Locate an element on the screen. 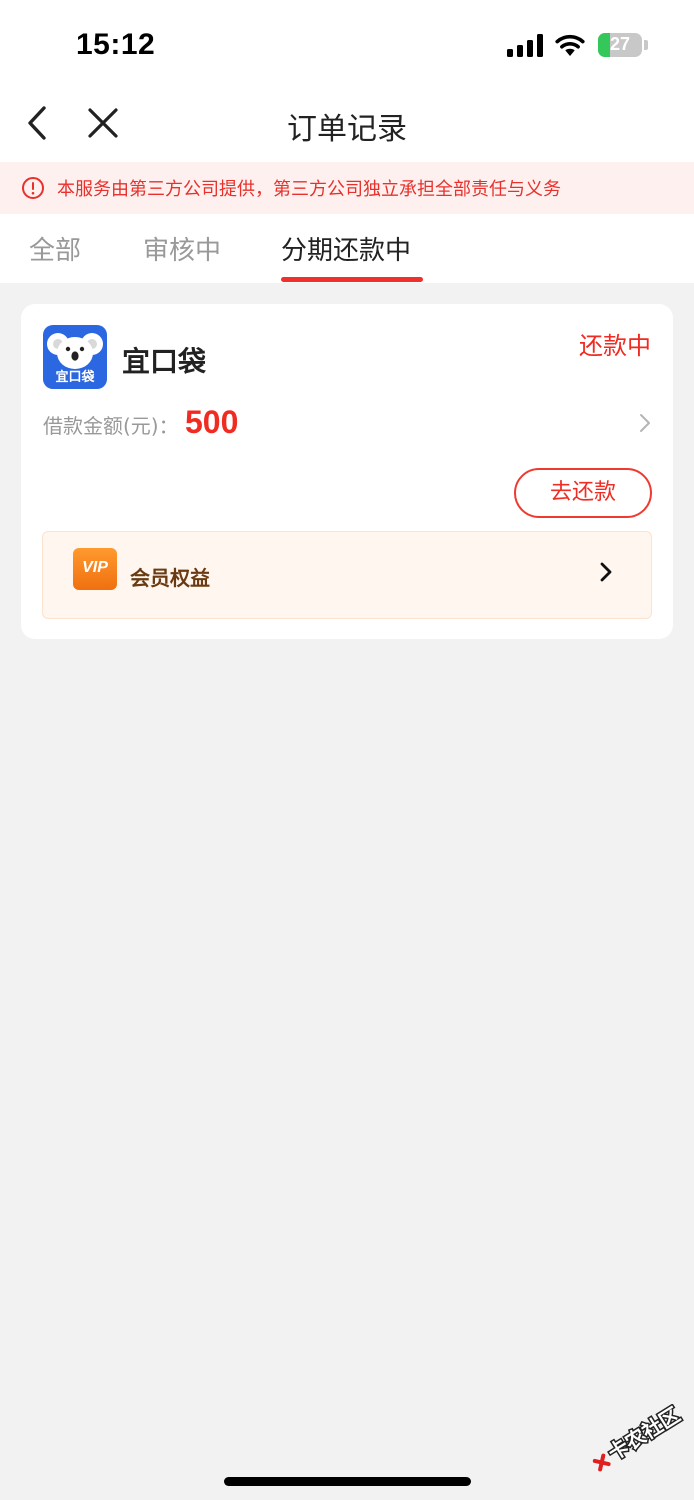 The width and height of the screenshot is (694, 1500). notice-text: 本服务由第三方公司提供，第三方公司独立承担全部责任与义务 is located at coordinates (309, 189).